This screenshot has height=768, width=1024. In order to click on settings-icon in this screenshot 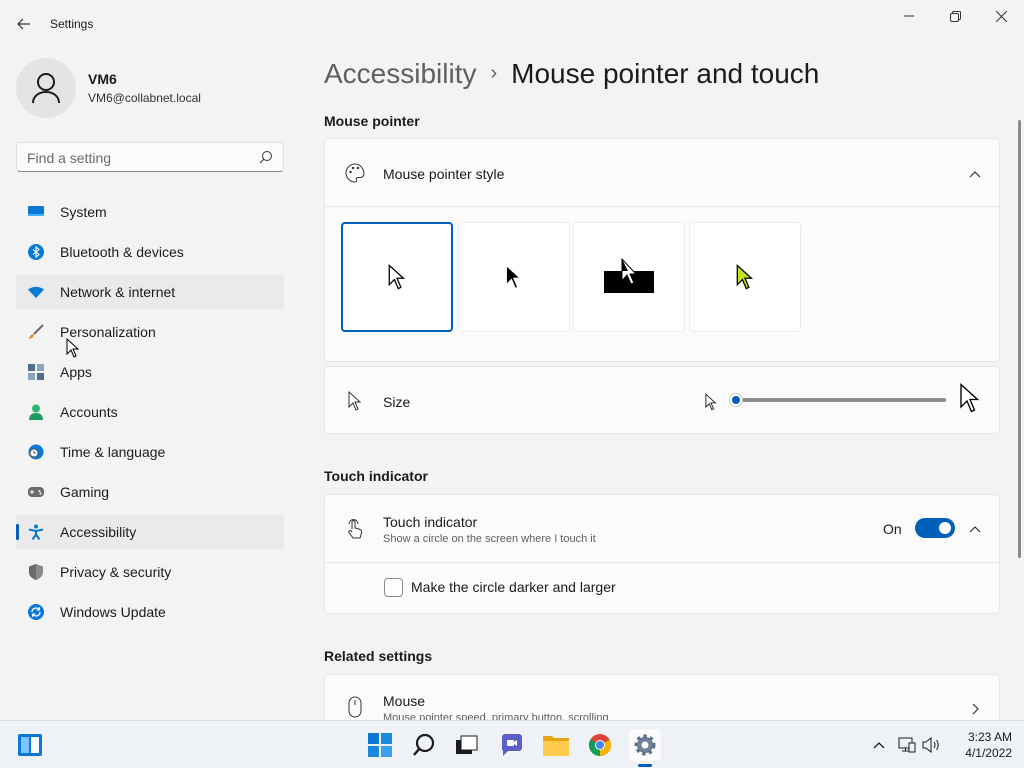, I will do `click(645, 745)`.